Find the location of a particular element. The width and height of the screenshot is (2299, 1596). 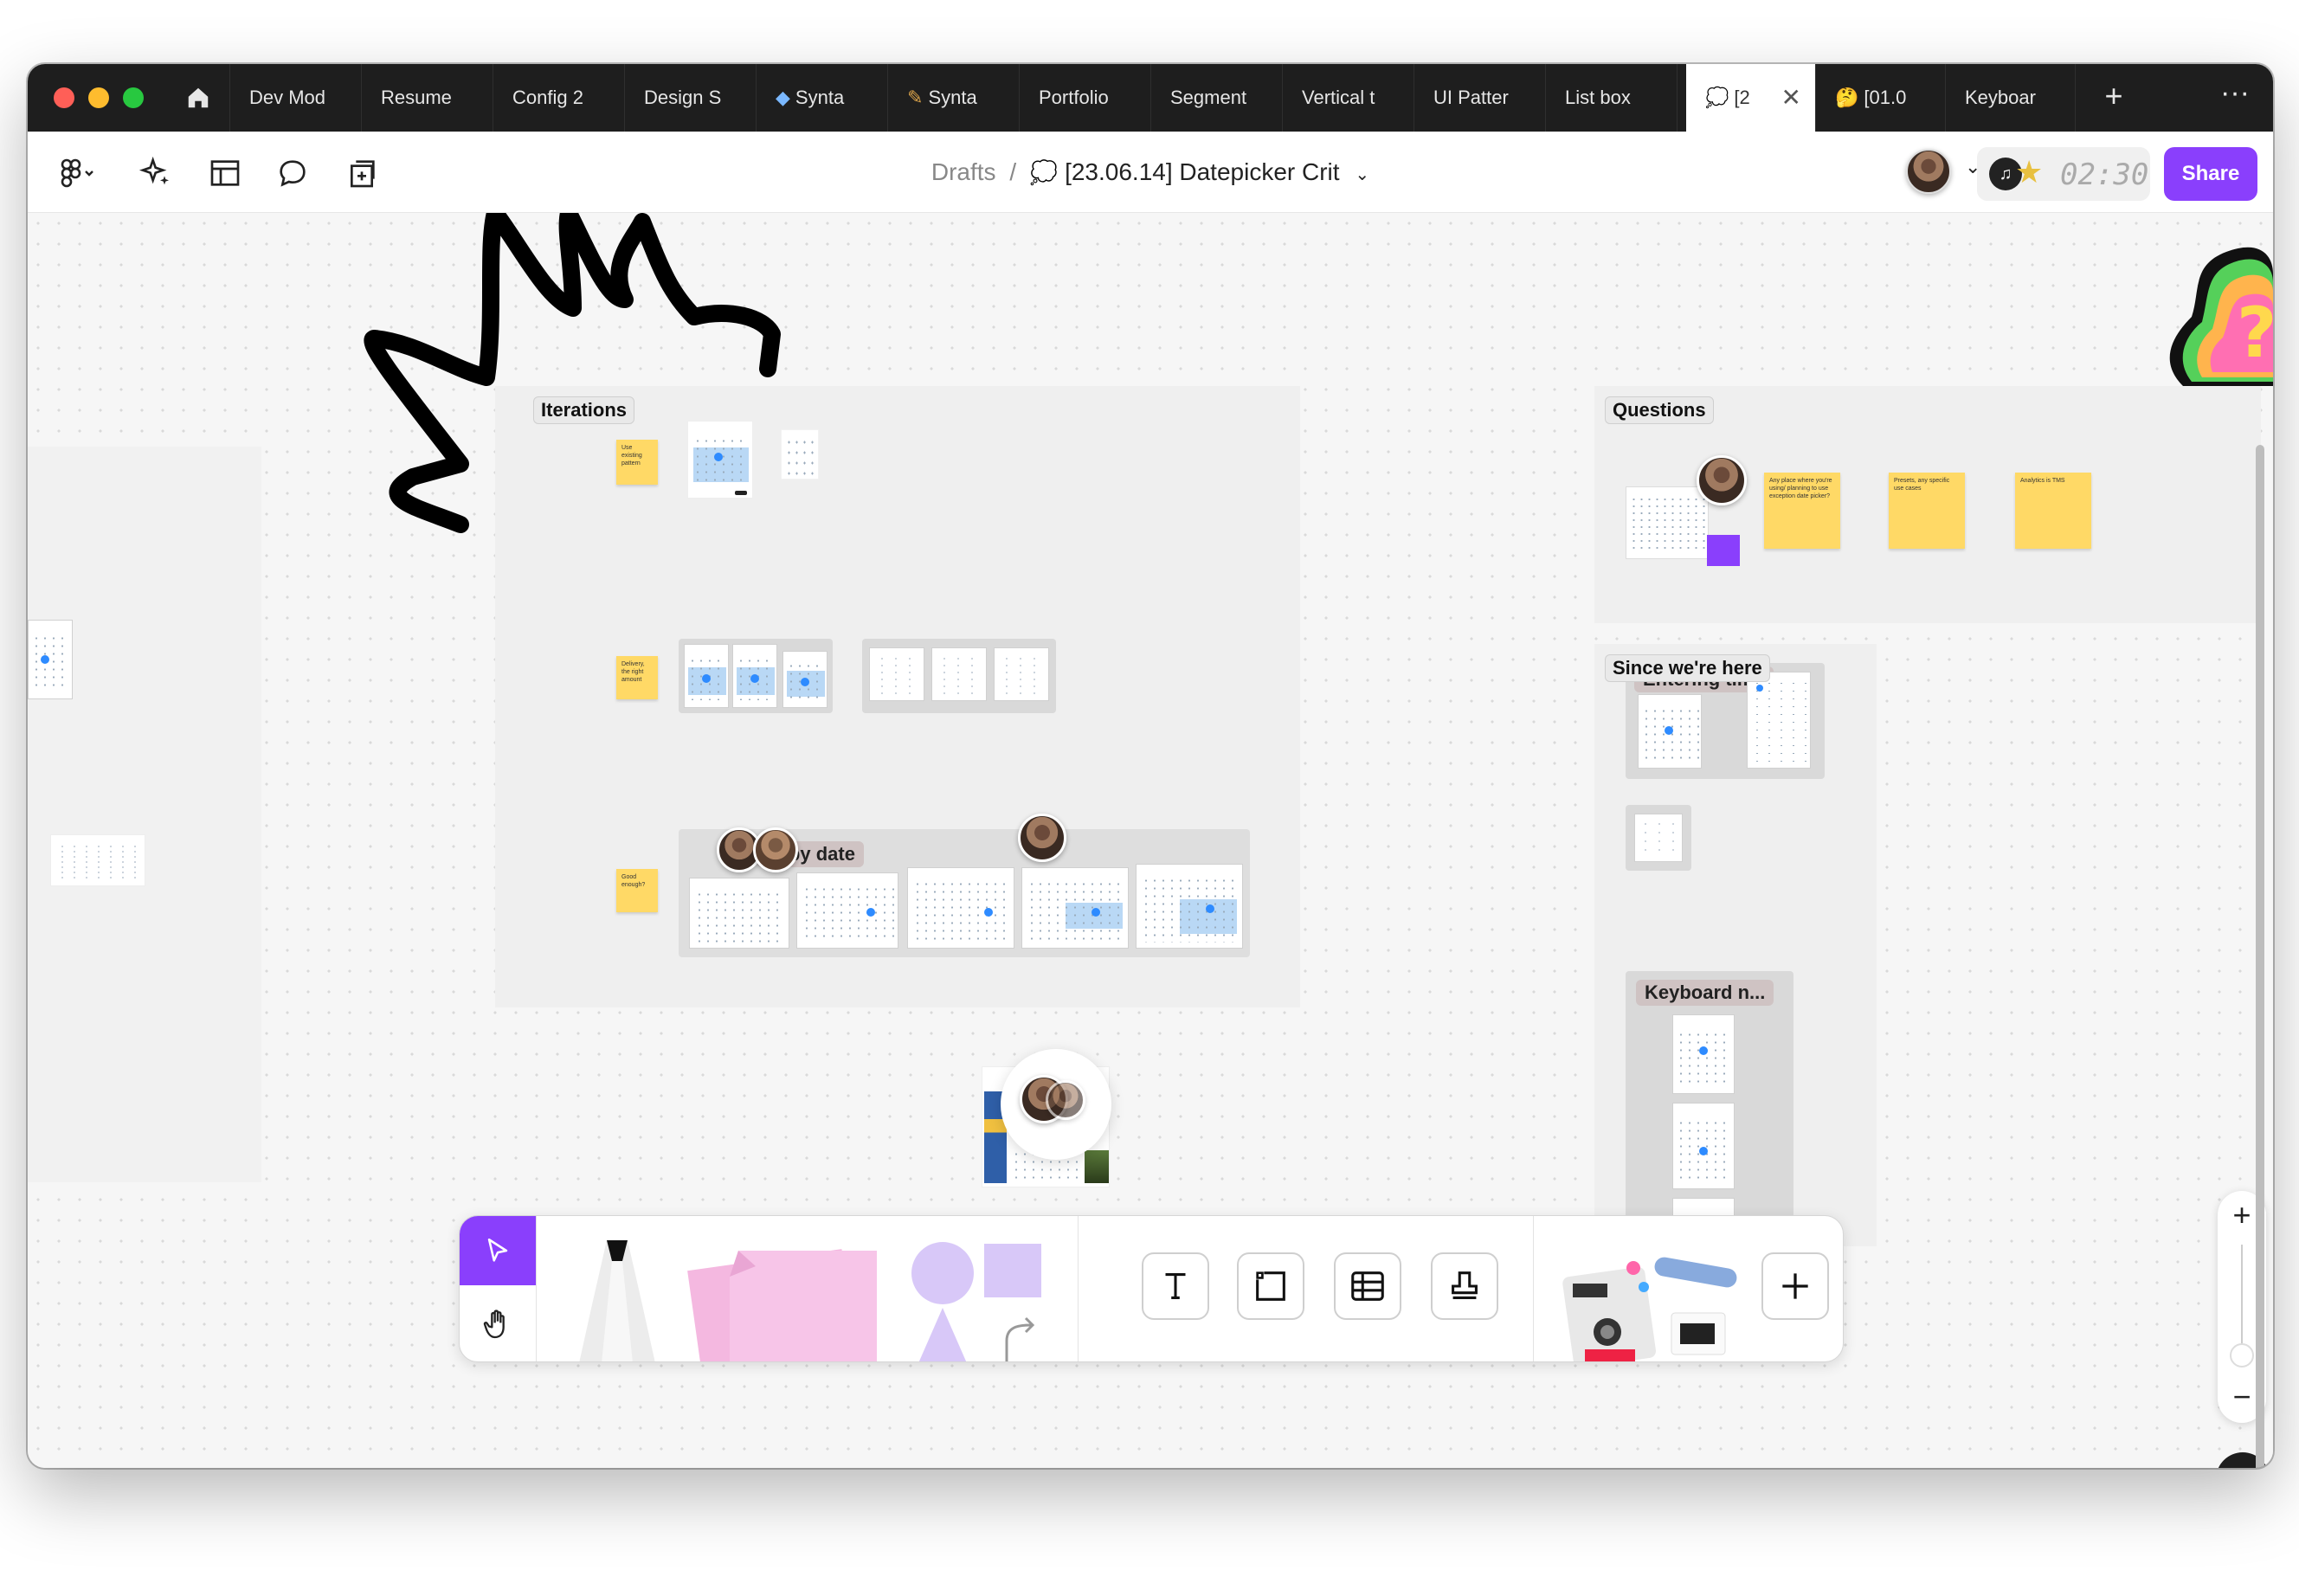

chat-bubble-icon: 💭 is located at coordinates (1717, 97).